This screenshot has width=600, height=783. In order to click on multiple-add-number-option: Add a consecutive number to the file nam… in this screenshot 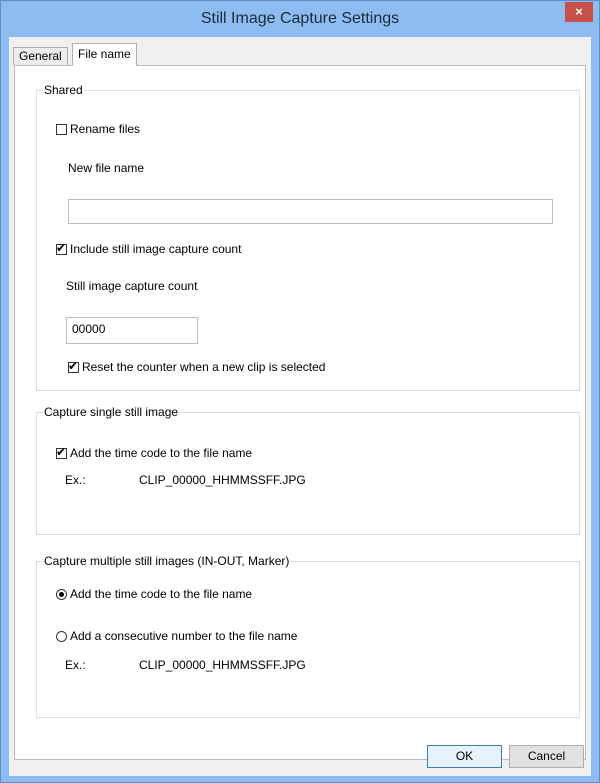, I will do `click(176, 636)`.